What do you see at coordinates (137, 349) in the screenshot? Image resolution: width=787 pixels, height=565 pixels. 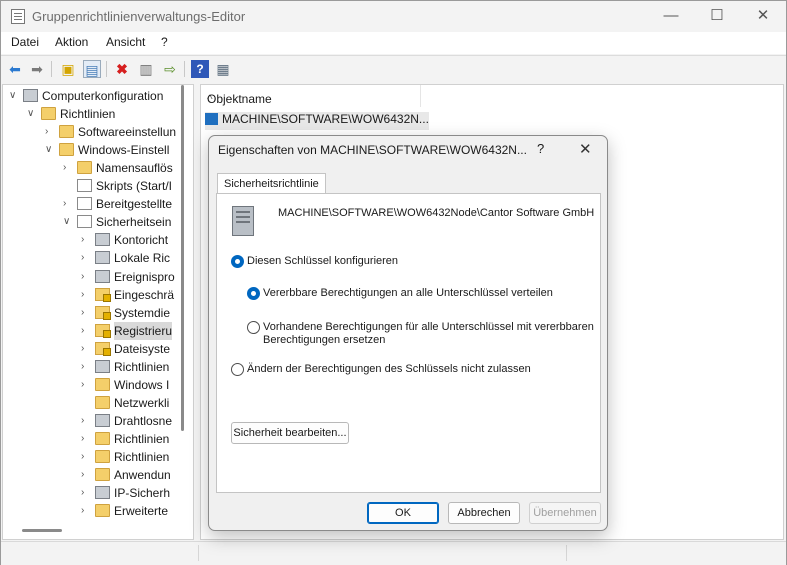 I see `tree-item: › Dateisyste` at bounding box center [137, 349].